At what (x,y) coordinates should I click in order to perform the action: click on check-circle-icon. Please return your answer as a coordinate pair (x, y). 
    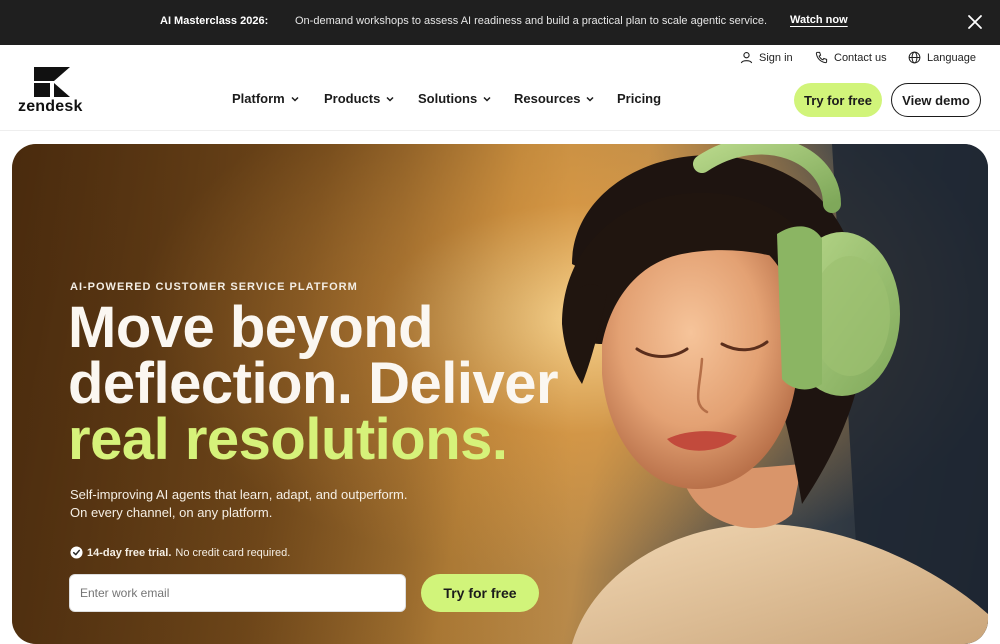
    Looking at the image, I should click on (76, 552).